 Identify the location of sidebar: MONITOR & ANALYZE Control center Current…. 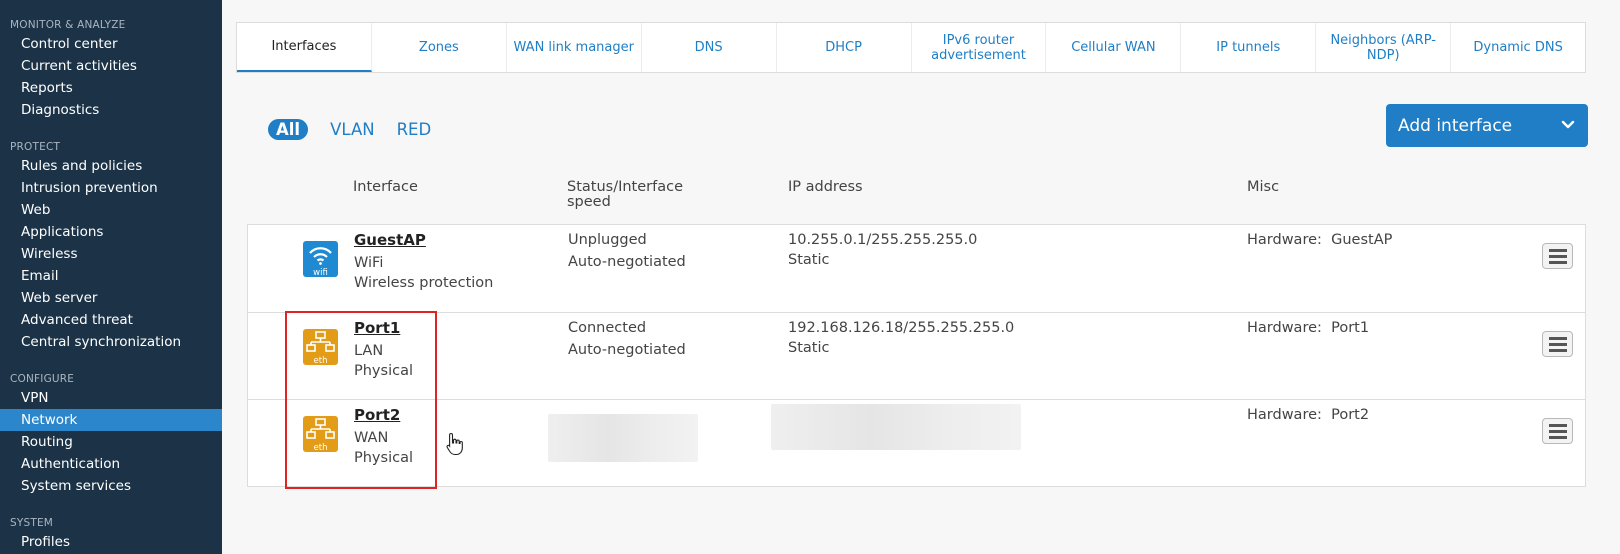
(111, 277).